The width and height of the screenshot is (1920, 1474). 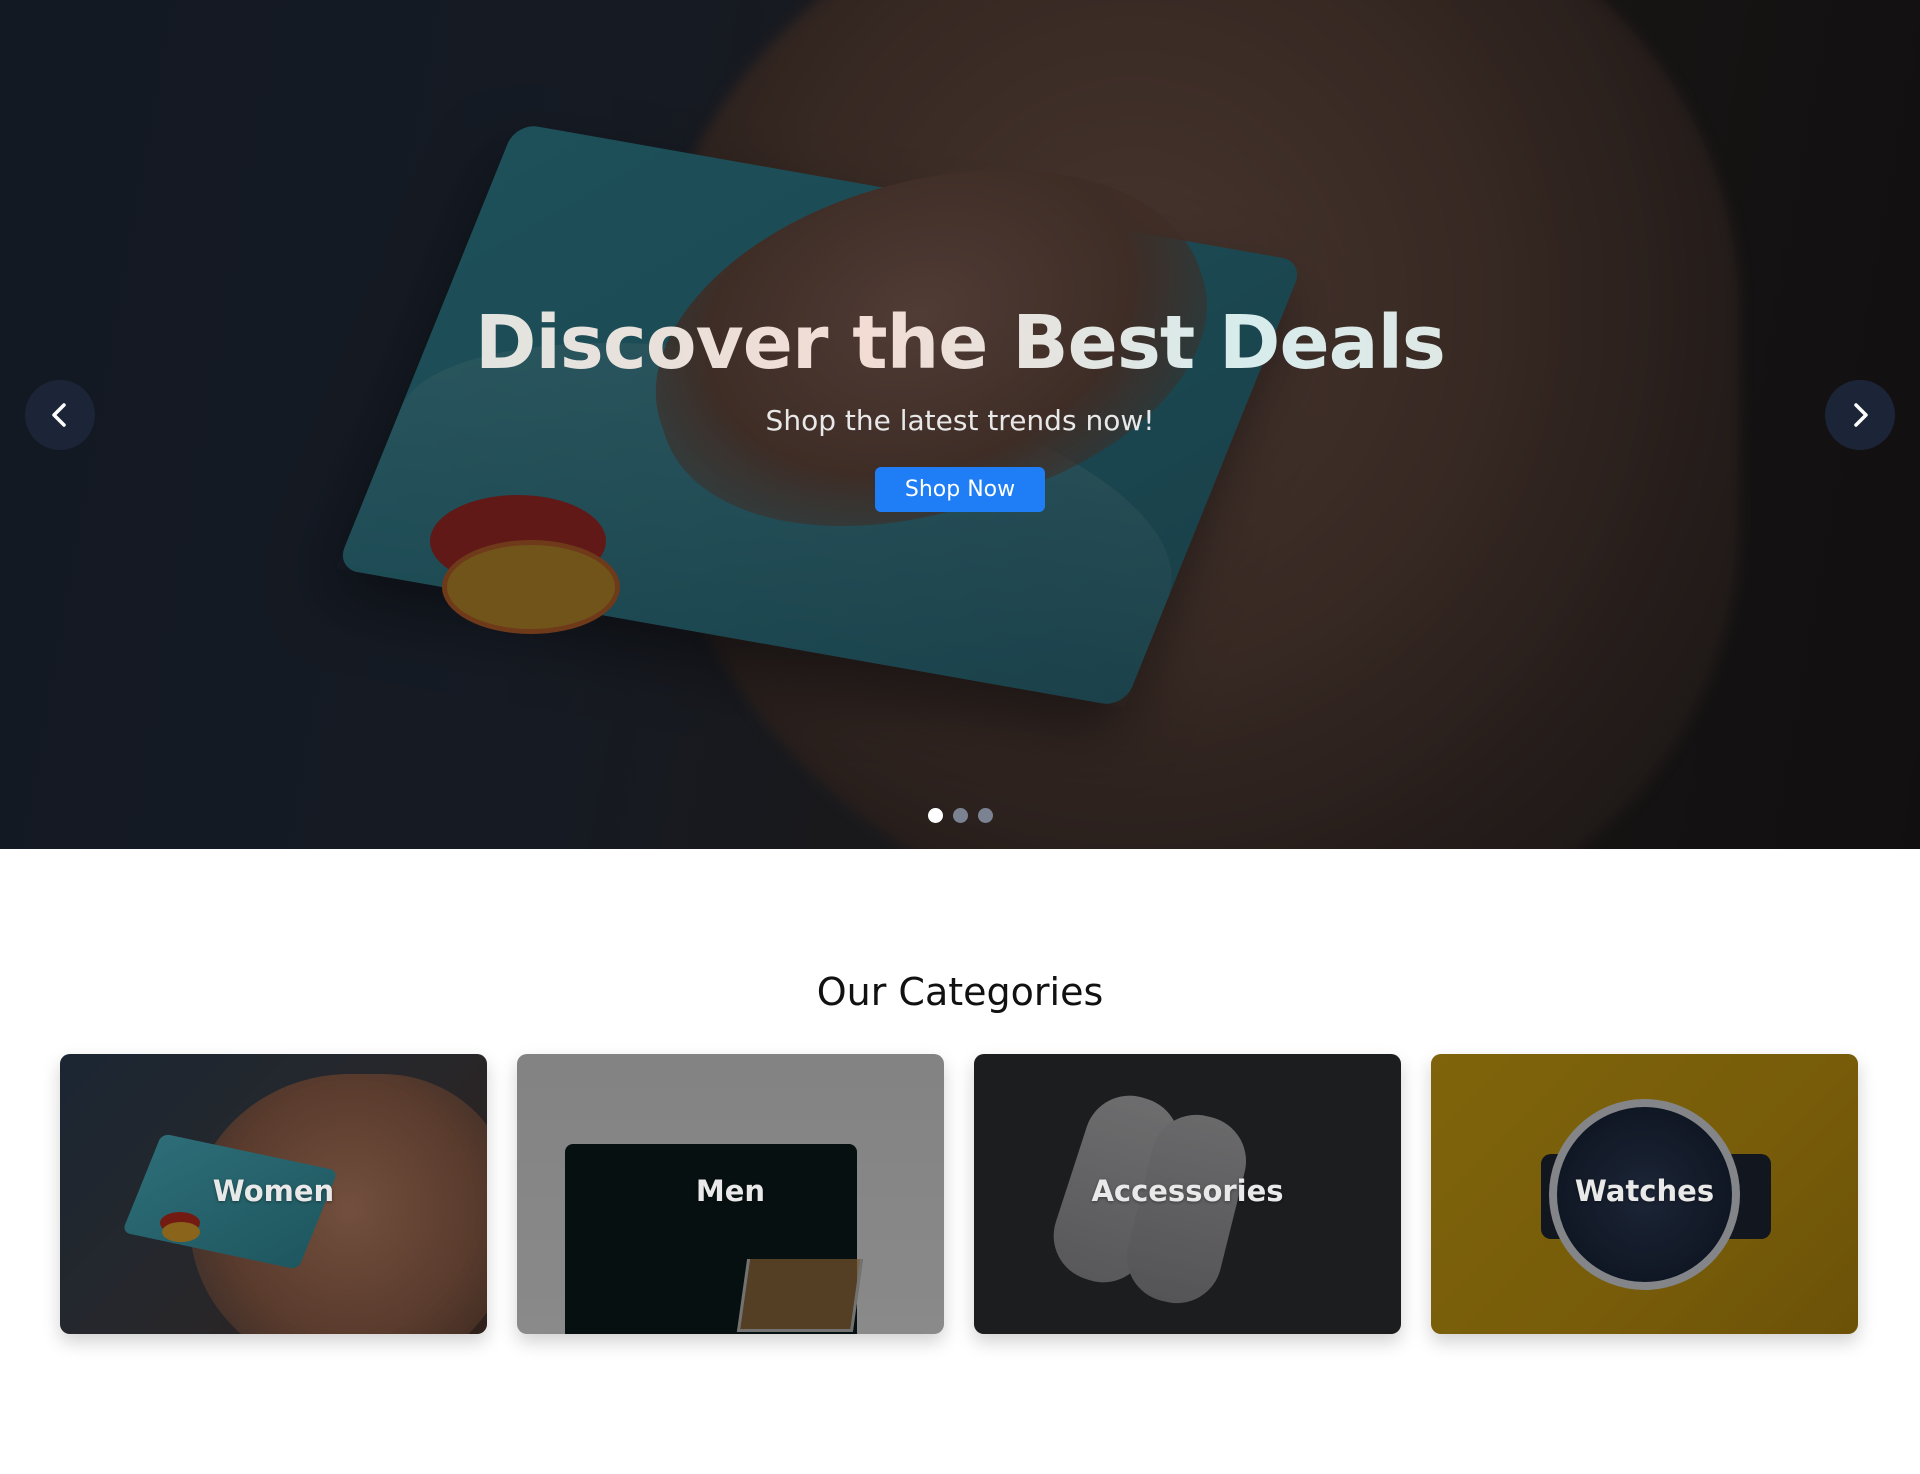 What do you see at coordinates (1187, 1191) in the screenshot?
I see `category-label: Accessories` at bounding box center [1187, 1191].